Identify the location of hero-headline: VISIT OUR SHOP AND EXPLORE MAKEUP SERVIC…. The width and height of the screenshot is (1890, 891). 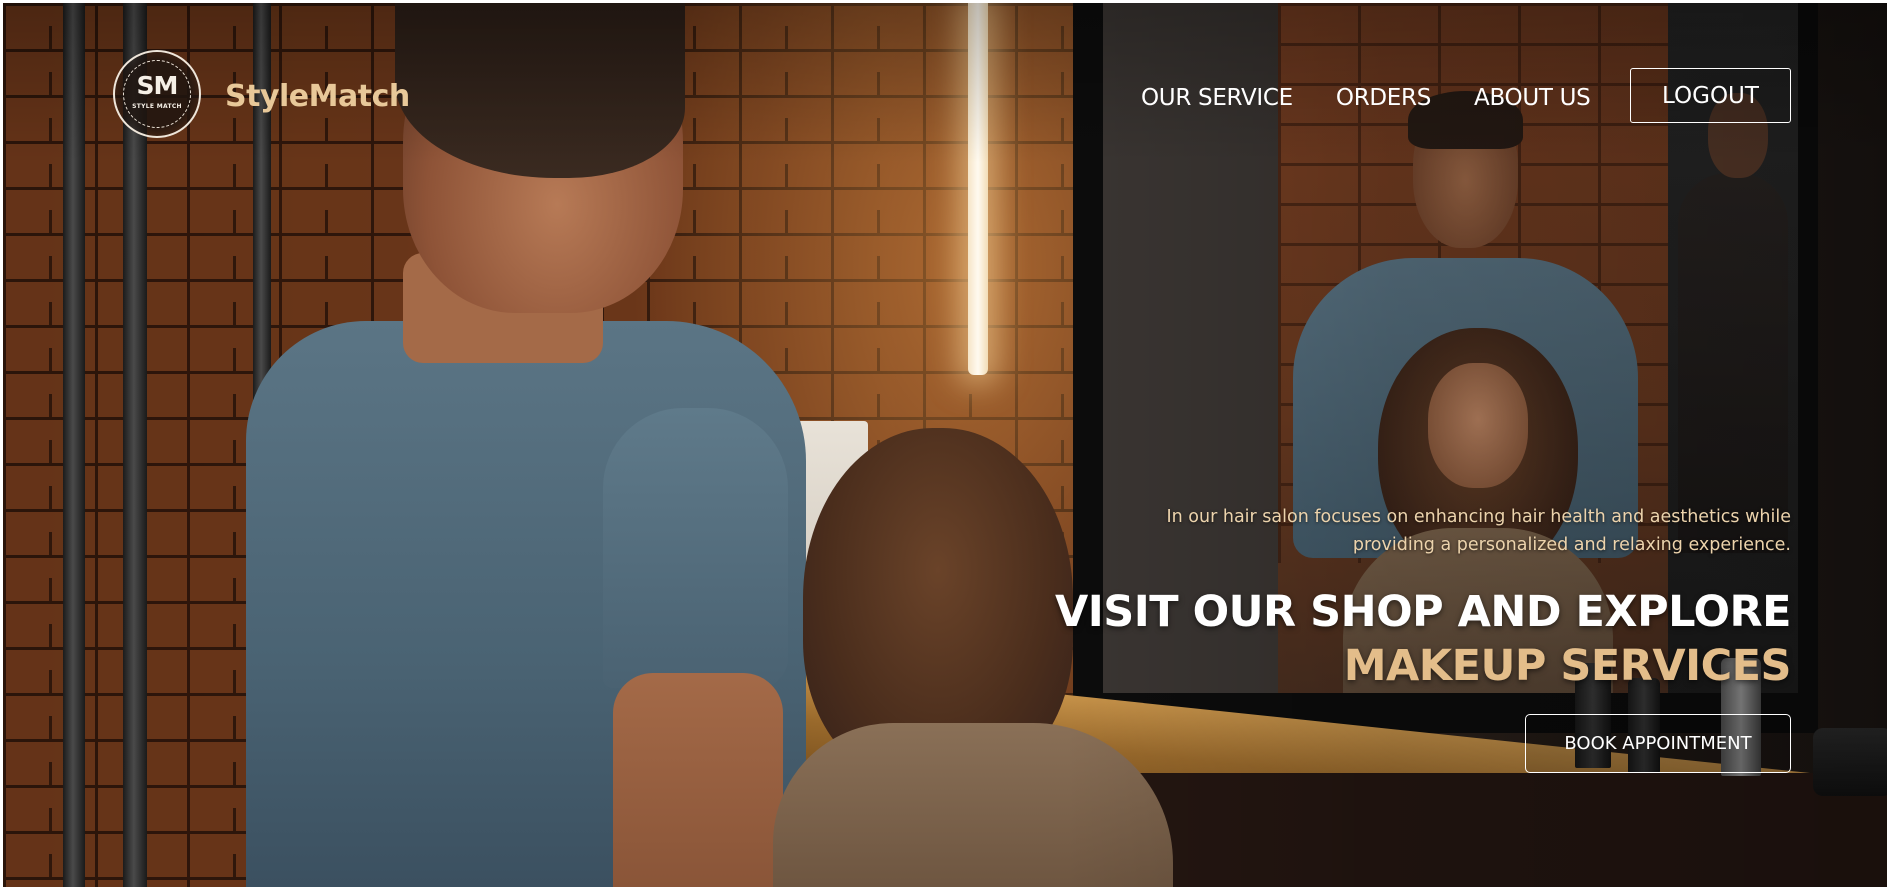
(1397, 639).